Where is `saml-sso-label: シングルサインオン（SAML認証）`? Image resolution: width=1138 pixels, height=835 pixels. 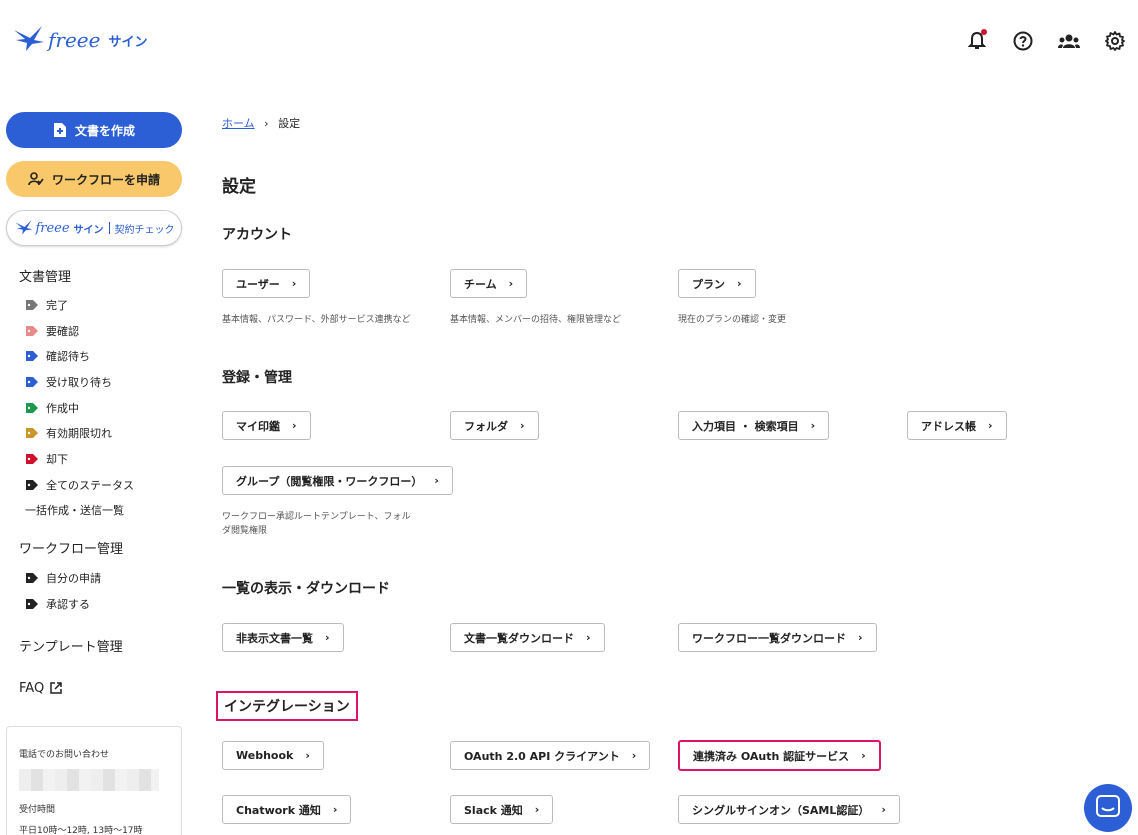 saml-sso-label: シングルサインオン（SAML認証） is located at coordinates (781, 810).